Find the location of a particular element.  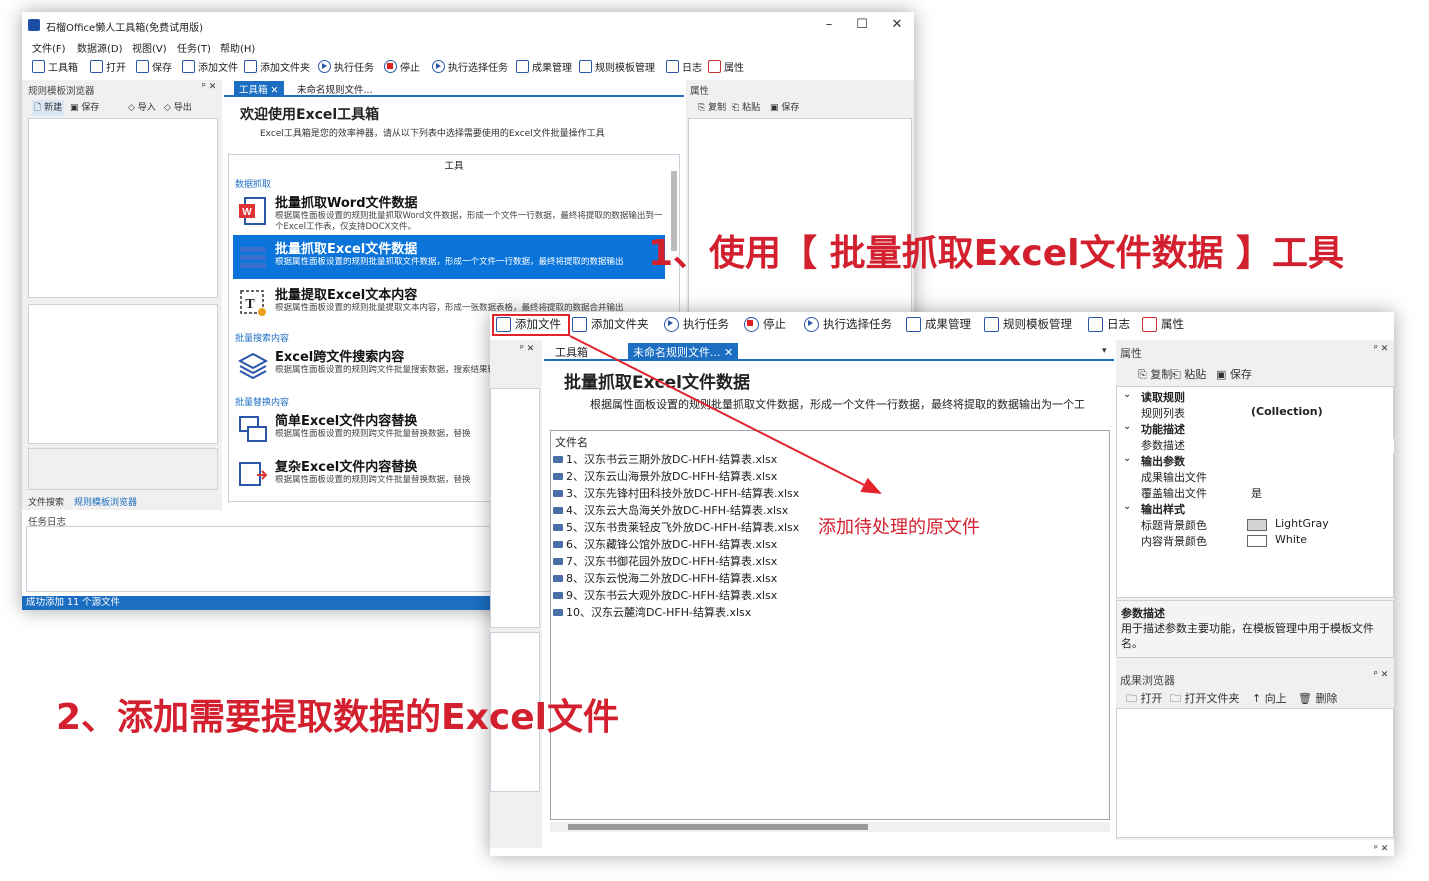

props-save-button: ▣ 保存 is located at coordinates (1234, 374).